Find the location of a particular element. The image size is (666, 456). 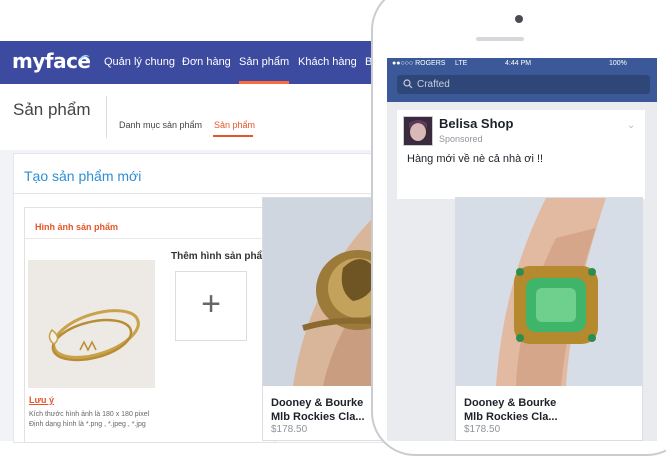

plus-icon: + is located at coordinates (211, 304).